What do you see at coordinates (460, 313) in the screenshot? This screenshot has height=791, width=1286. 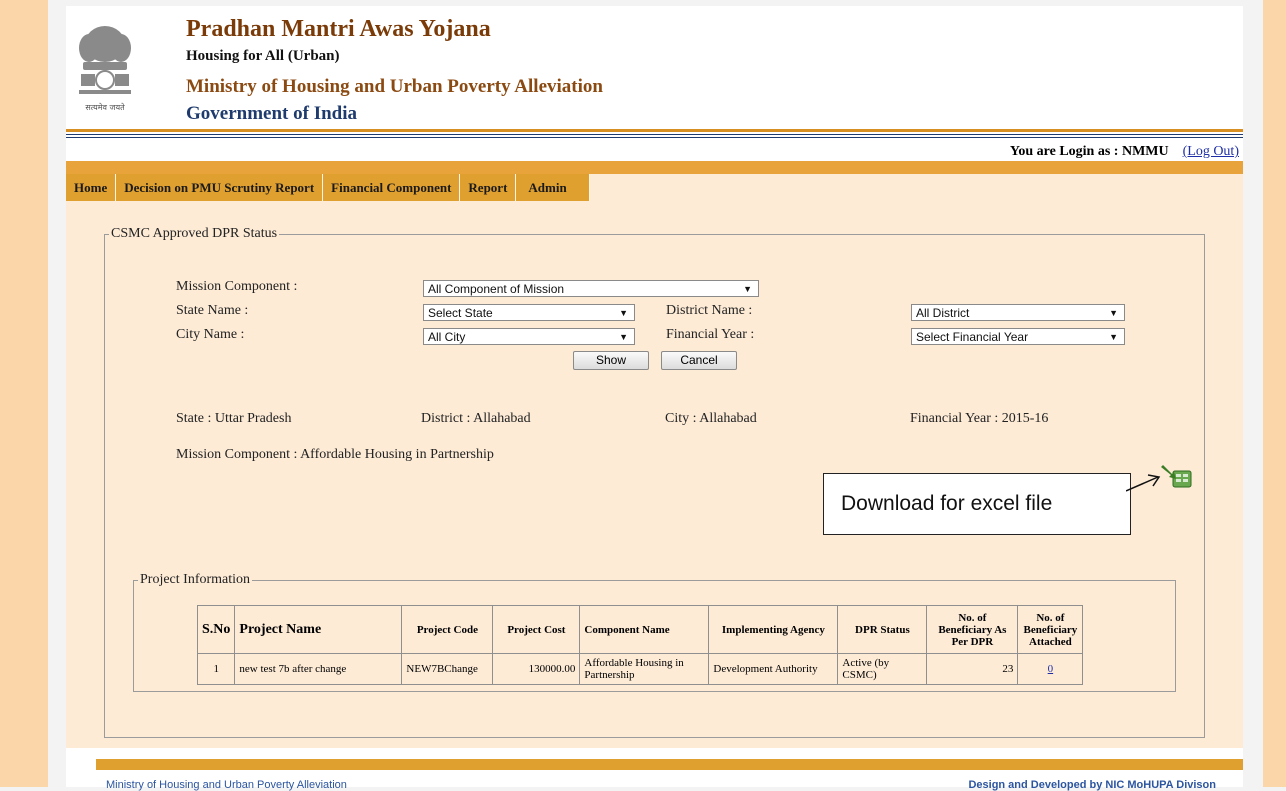 I see `state-value: Select State` at bounding box center [460, 313].